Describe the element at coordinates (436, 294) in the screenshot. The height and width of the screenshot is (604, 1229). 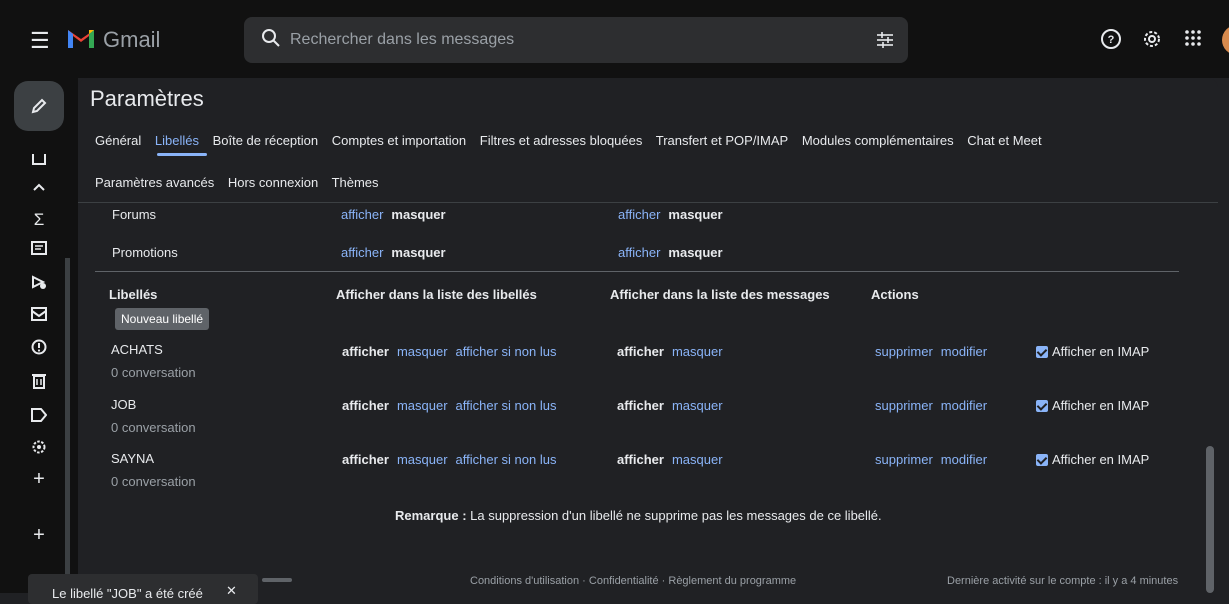
I see `col-header-label-list: Afficher dans la liste des libellés` at that location.